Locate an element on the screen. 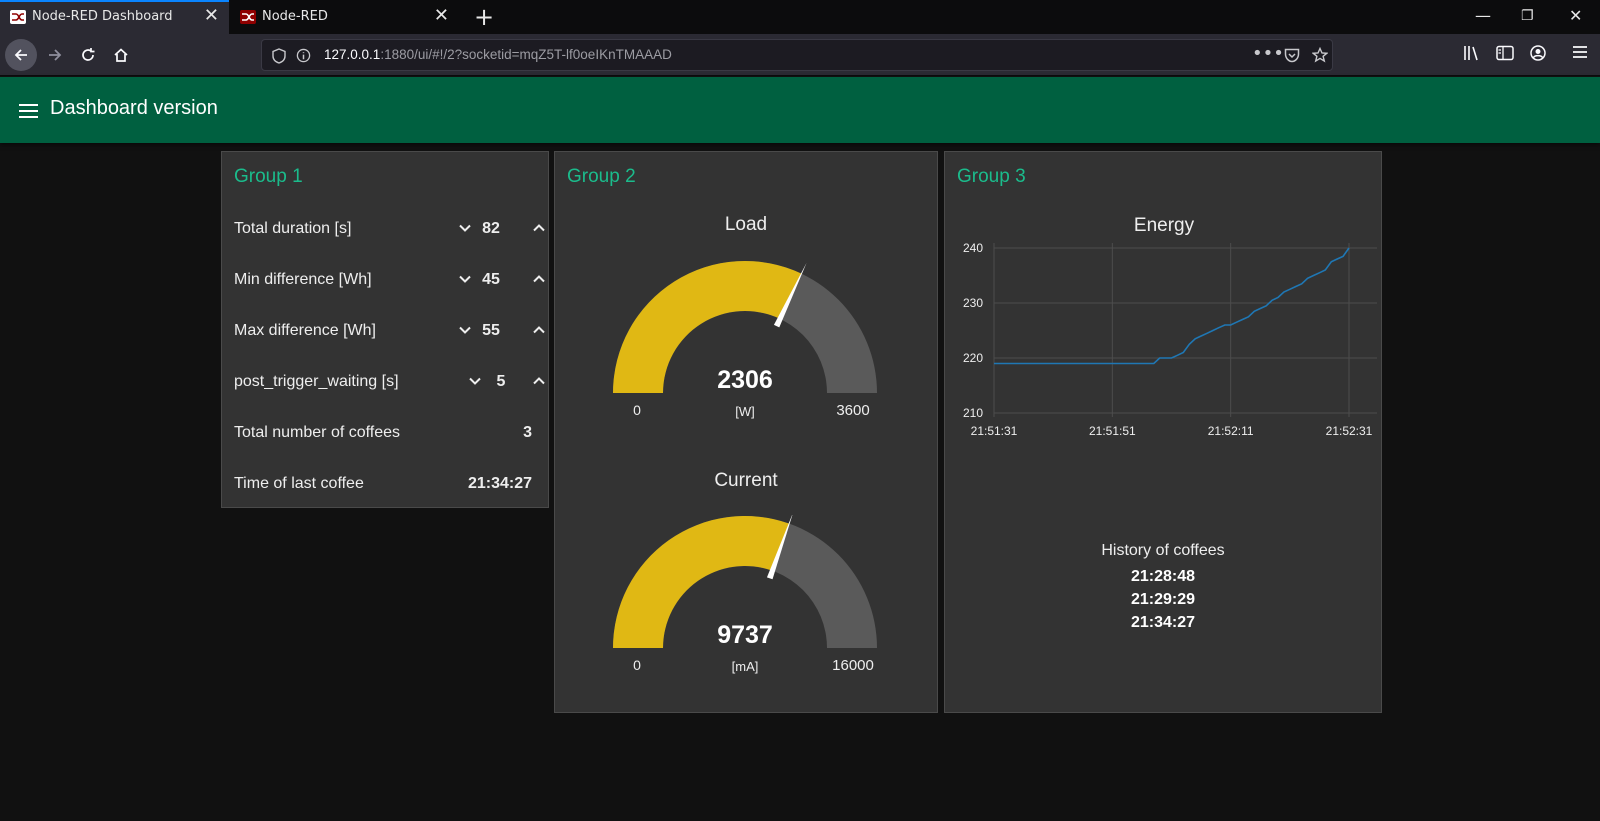 The height and width of the screenshot is (821, 1600). reload-button is located at coordinates (88, 55).